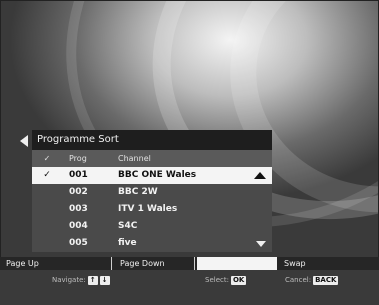  Describe the element at coordinates (152, 226) in the screenshot. I see `channel-row: 004 S4C` at that location.